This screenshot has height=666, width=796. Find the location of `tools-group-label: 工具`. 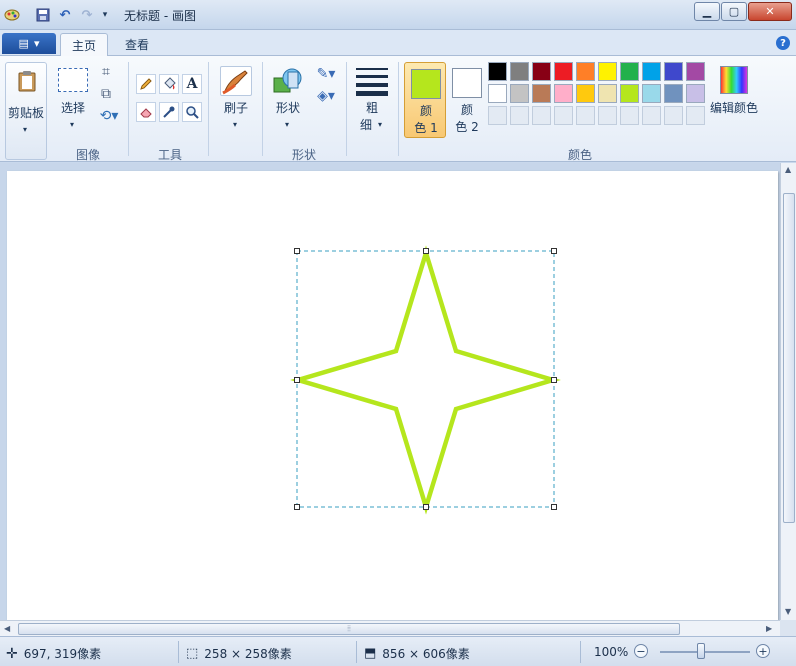

tools-group-label: 工具 is located at coordinates (169, 155).